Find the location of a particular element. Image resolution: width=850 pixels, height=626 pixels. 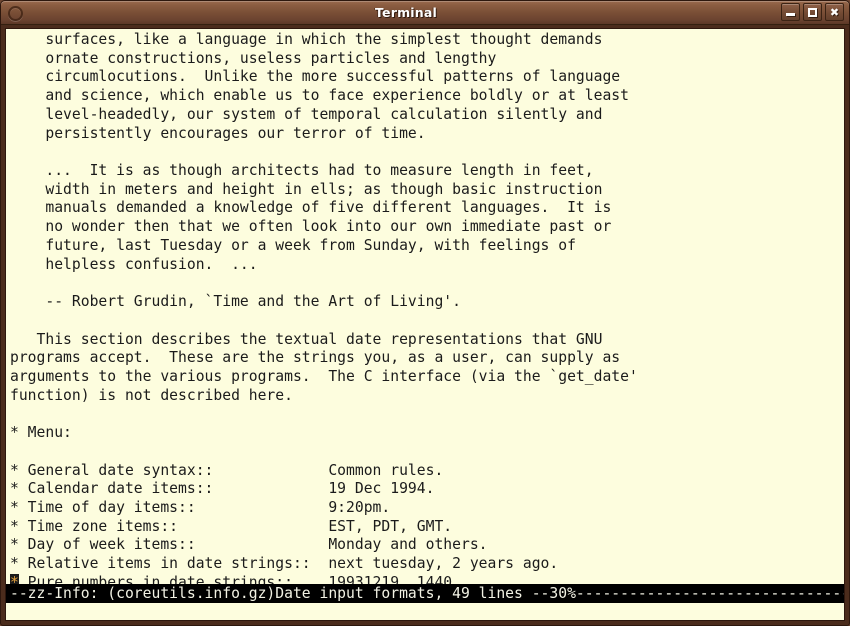

maximize-icon is located at coordinates (812, 12).